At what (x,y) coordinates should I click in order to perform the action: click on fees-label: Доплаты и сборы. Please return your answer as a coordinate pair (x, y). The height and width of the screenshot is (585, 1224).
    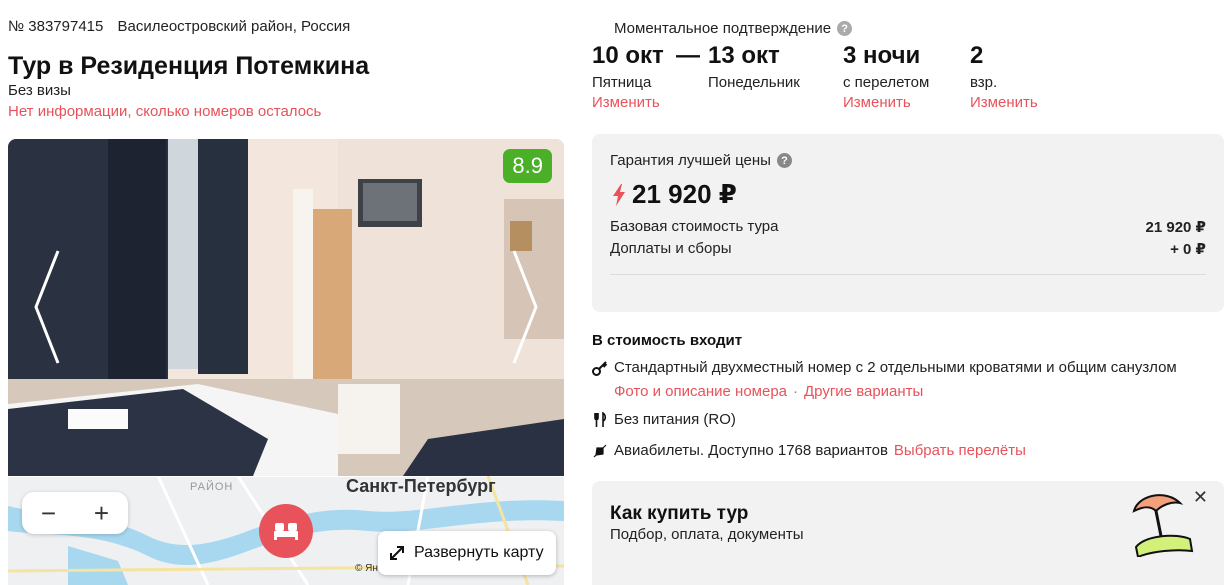
    Looking at the image, I should click on (671, 248).